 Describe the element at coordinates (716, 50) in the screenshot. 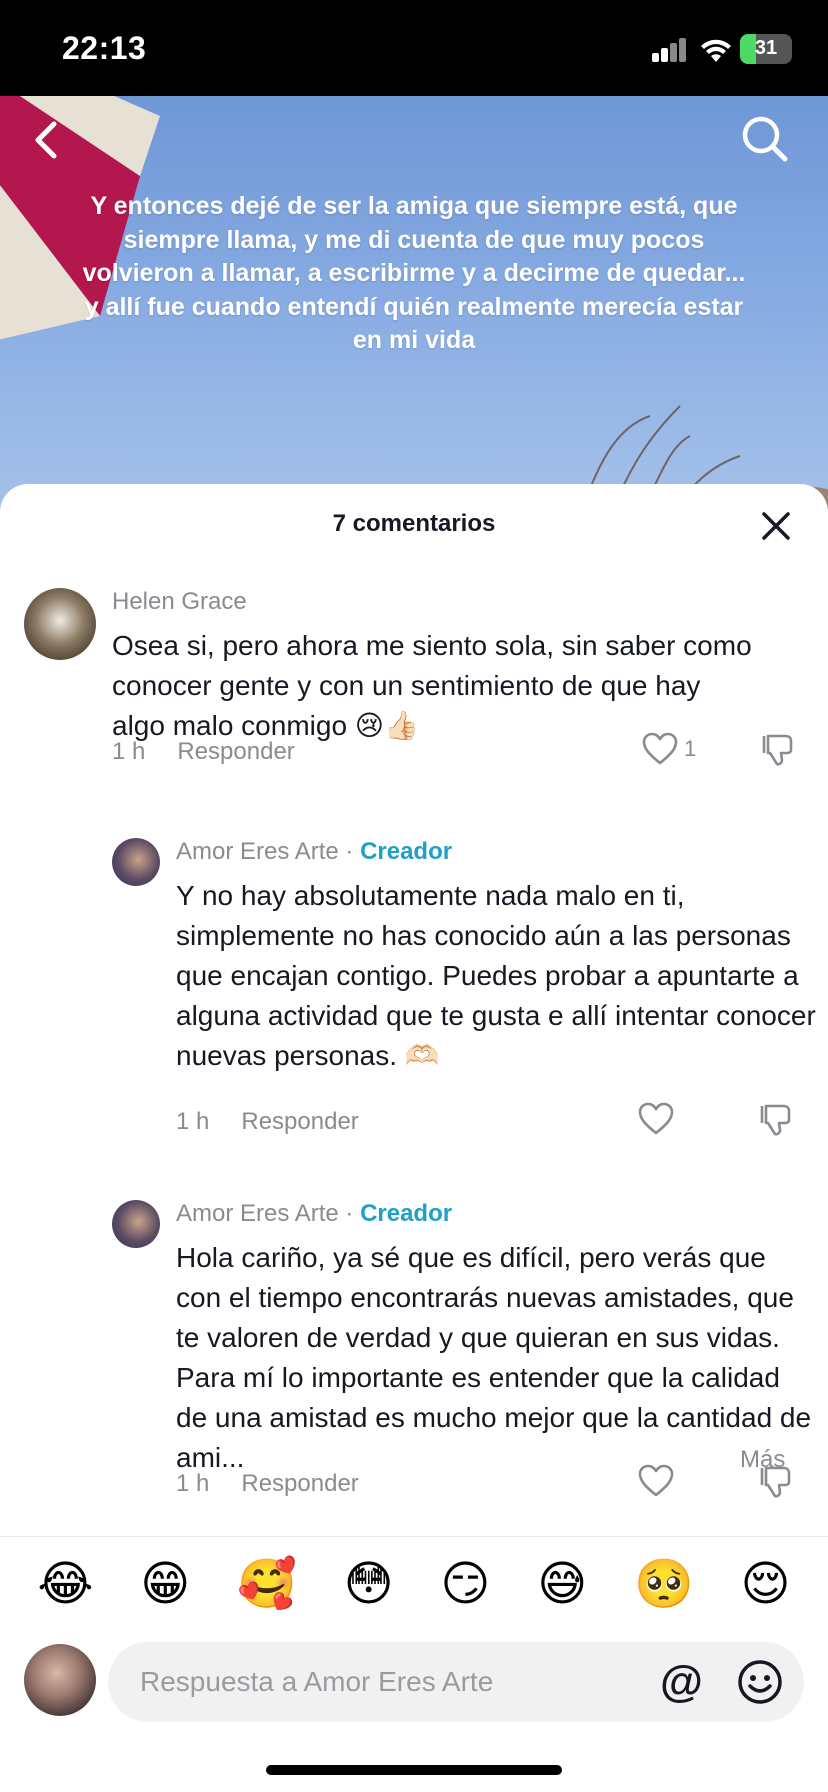

I see `wifi-icon` at that location.